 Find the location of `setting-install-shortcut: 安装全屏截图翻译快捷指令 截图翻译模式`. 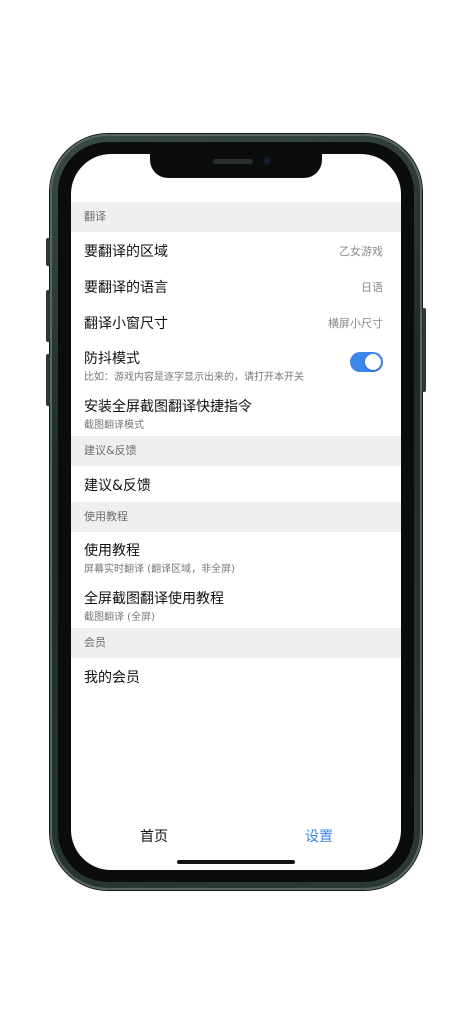

setting-install-shortcut: 安装全屏截图翻译快捷指令 截图翻译模式 is located at coordinates (236, 412).